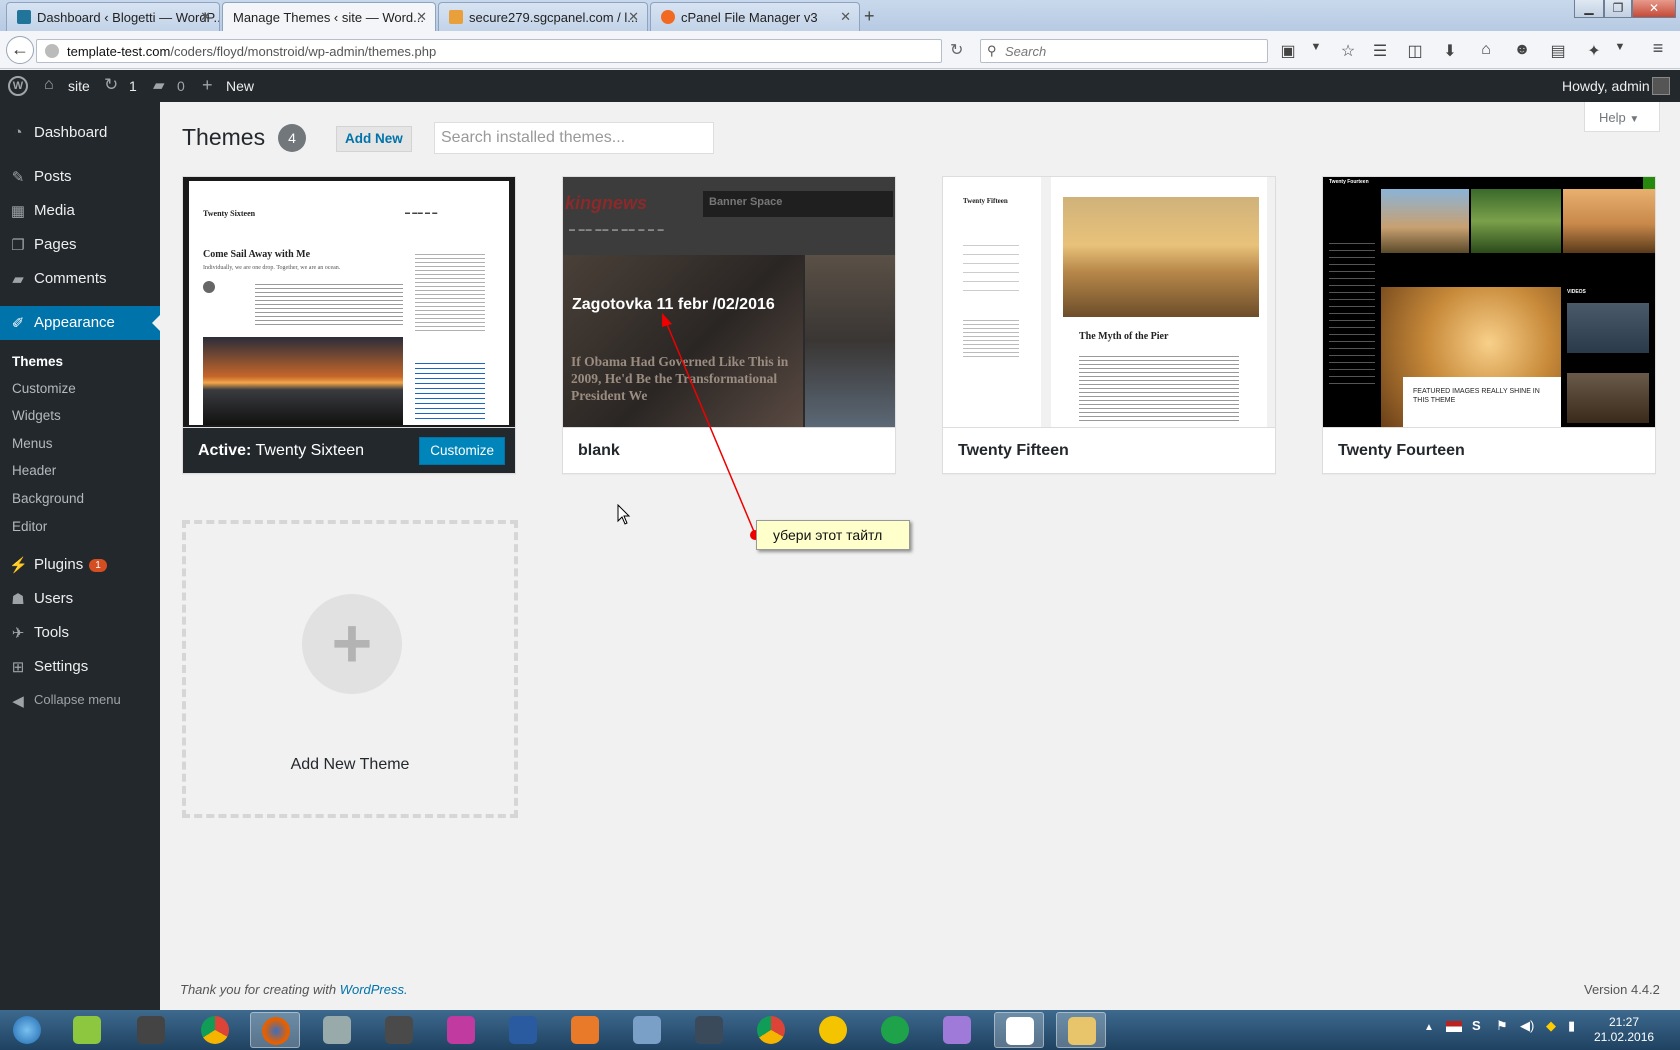 Image resolution: width=1680 pixels, height=1050 pixels. I want to click on pdf-icon, so click(585, 1030).